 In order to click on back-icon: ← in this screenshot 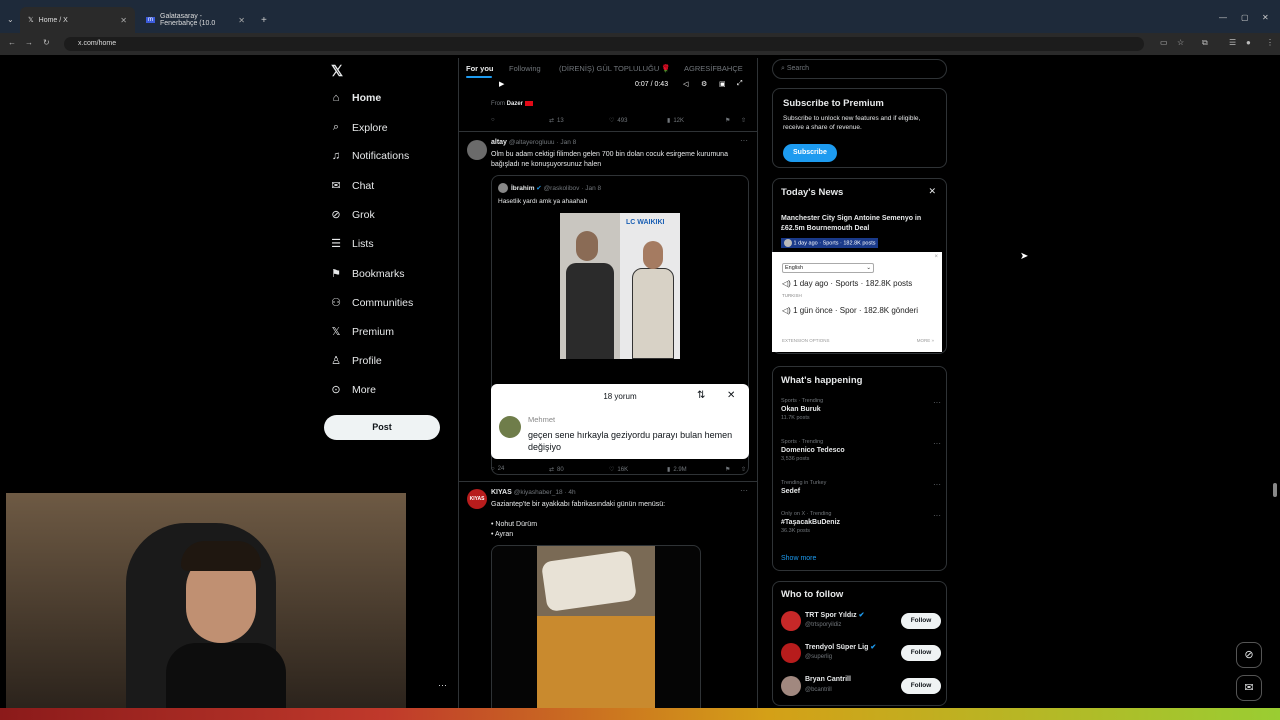, I will do `click(12, 42)`.